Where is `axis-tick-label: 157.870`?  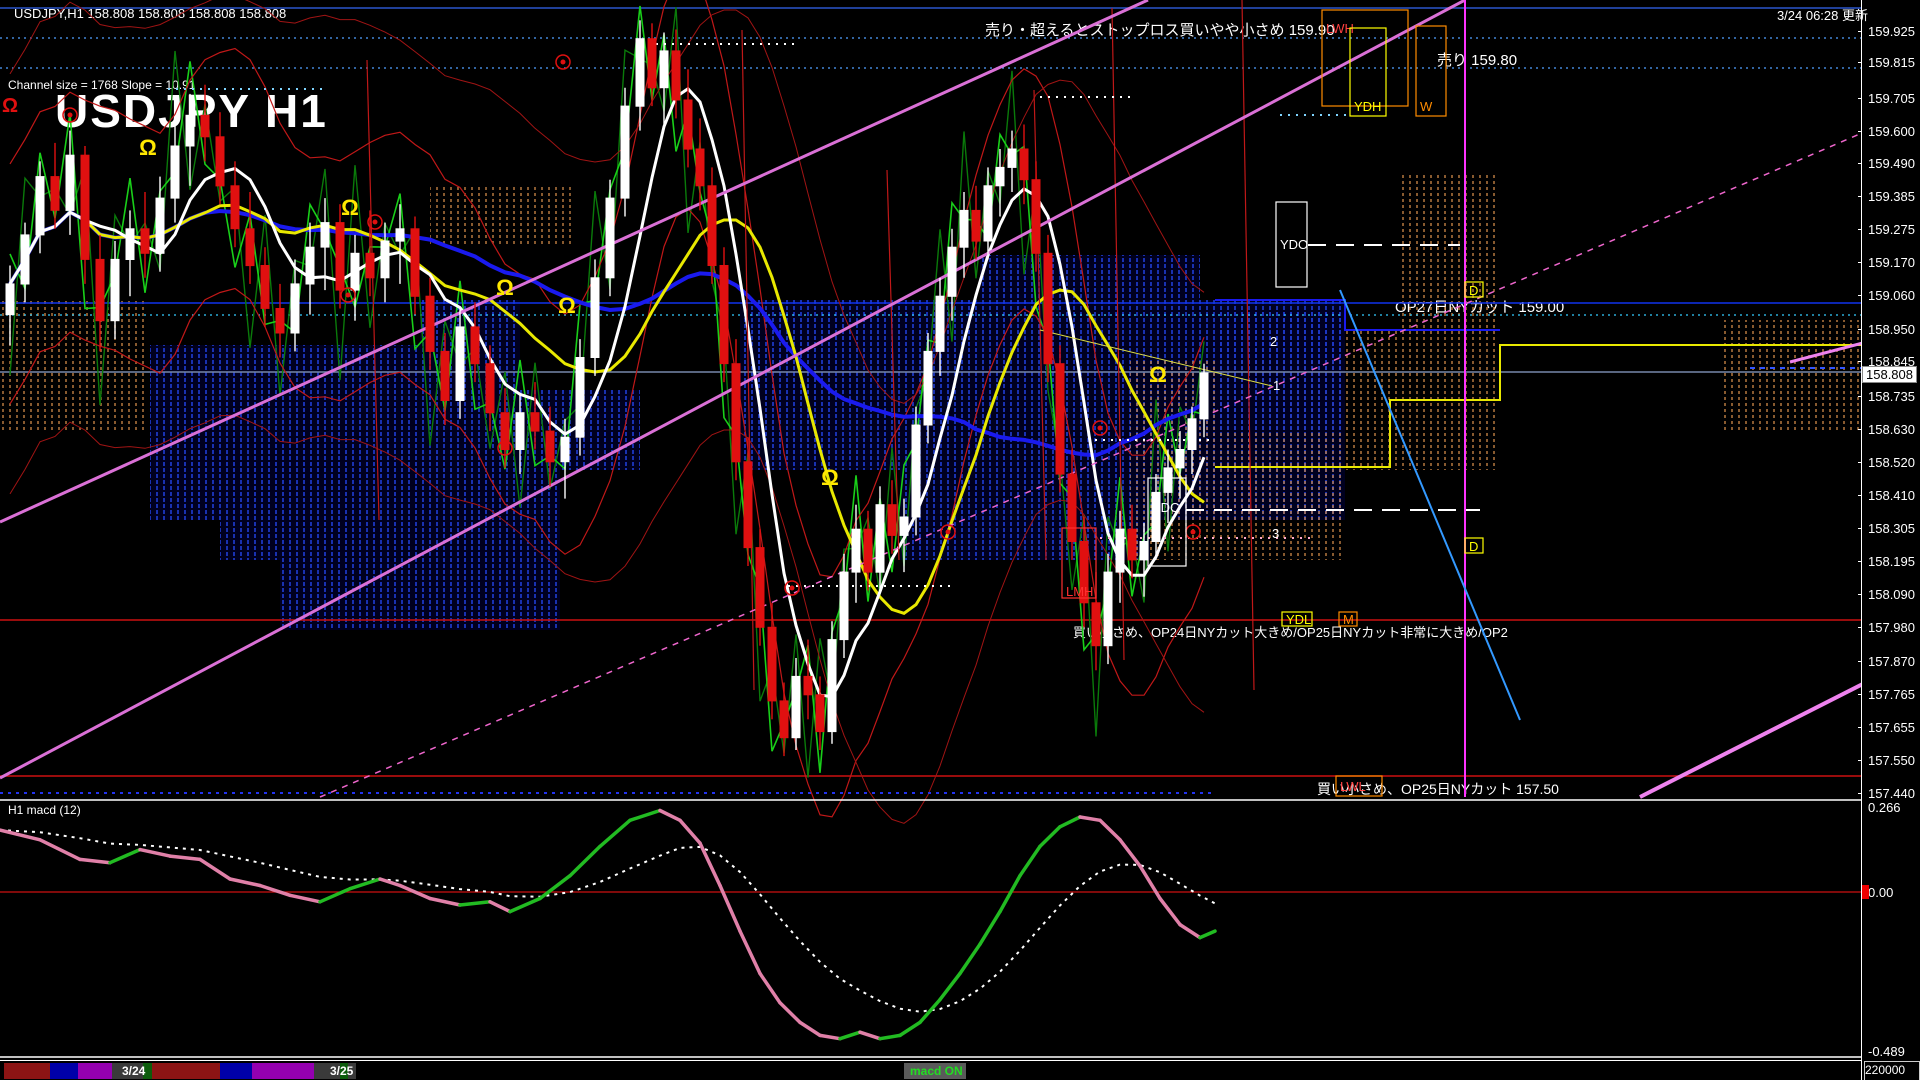
axis-tick-label: 157.870 is located at coordinates (1891, 661).